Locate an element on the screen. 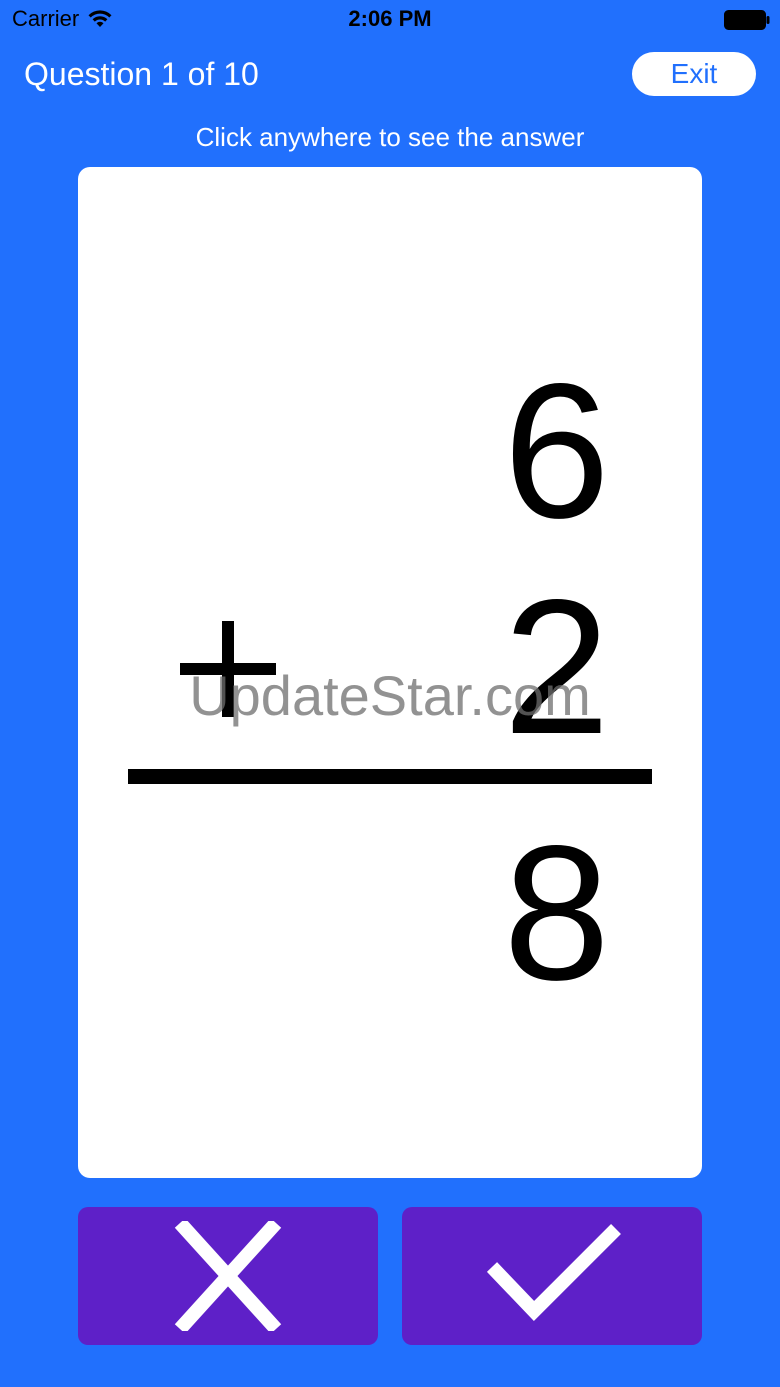 The height and width of the screenshot is (1387, 780). plus-icon is located at coordinates (228, 669).